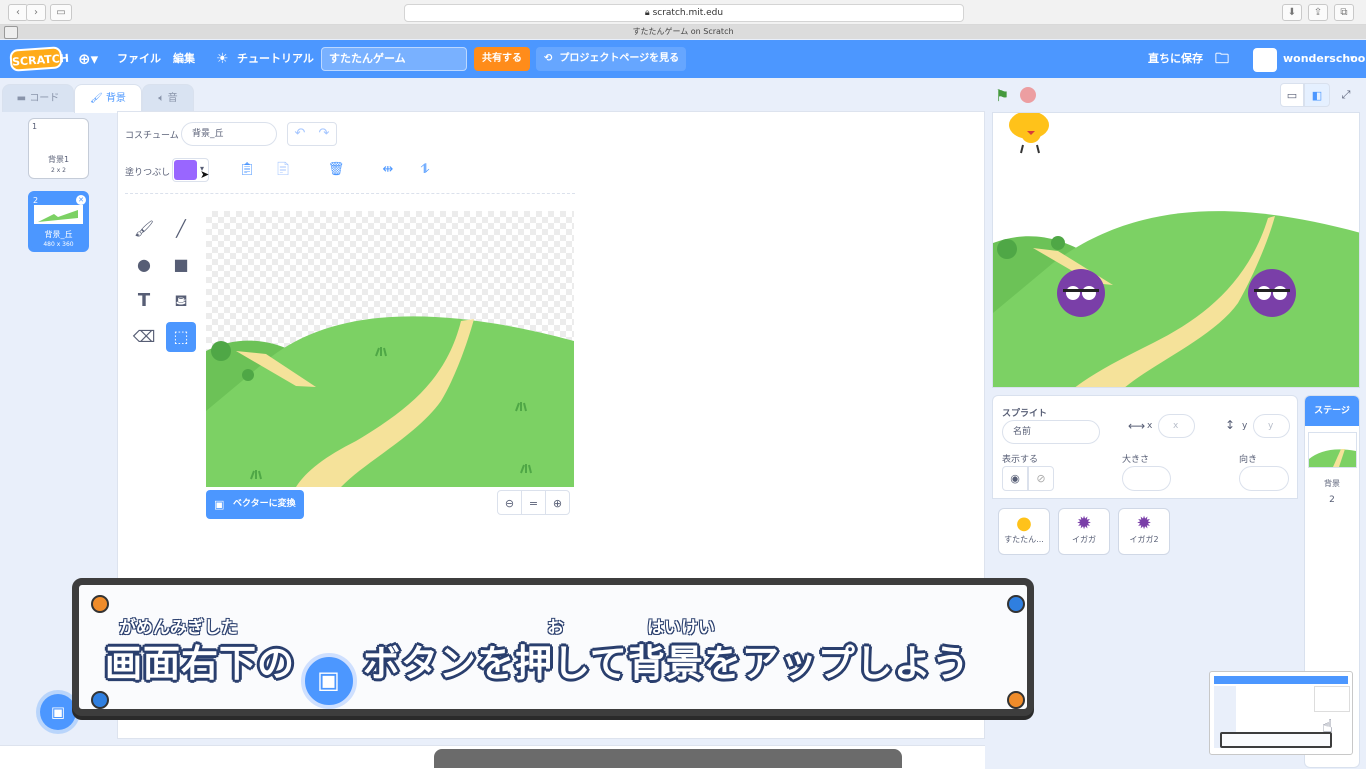 Image resolution: width=1366 pixels, height=769 pixels. I want to click on costume-label: コスチューム, so click(152, 136).